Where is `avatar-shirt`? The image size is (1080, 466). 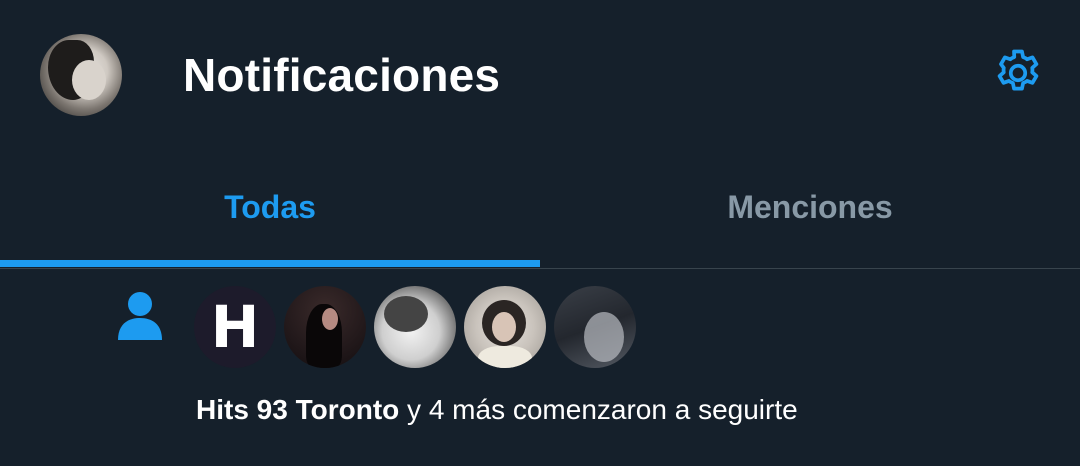
avatar-shirt is located at coordinates (505, 357).